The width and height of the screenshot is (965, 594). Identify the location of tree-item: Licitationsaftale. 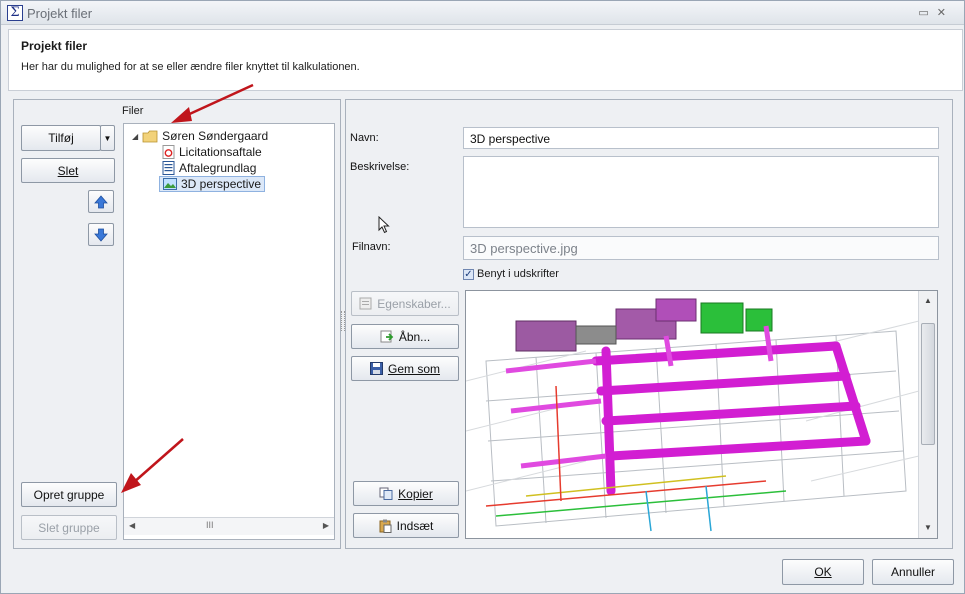
(212, 152).